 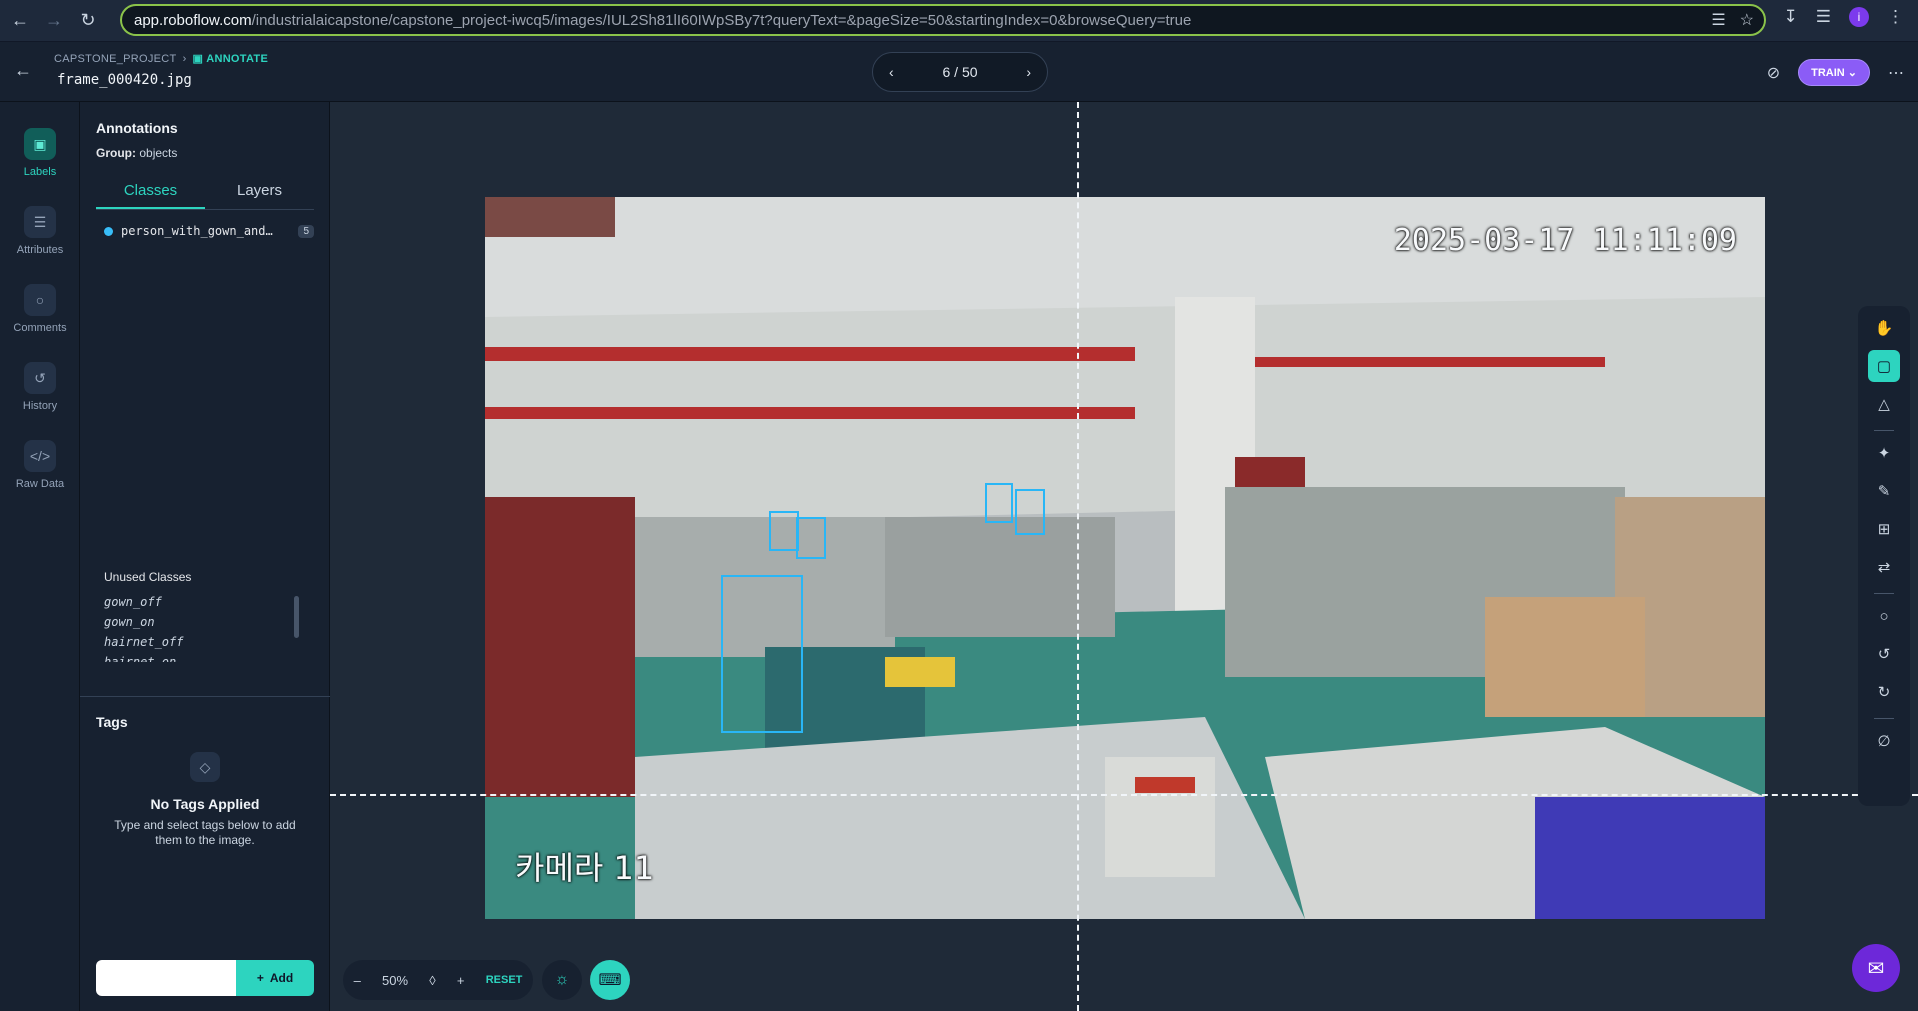 What do you see at coordinates (1884, 616) in the screenshot?
I see `comment-tool-icon: ○` at bounding box center [1884, 616].